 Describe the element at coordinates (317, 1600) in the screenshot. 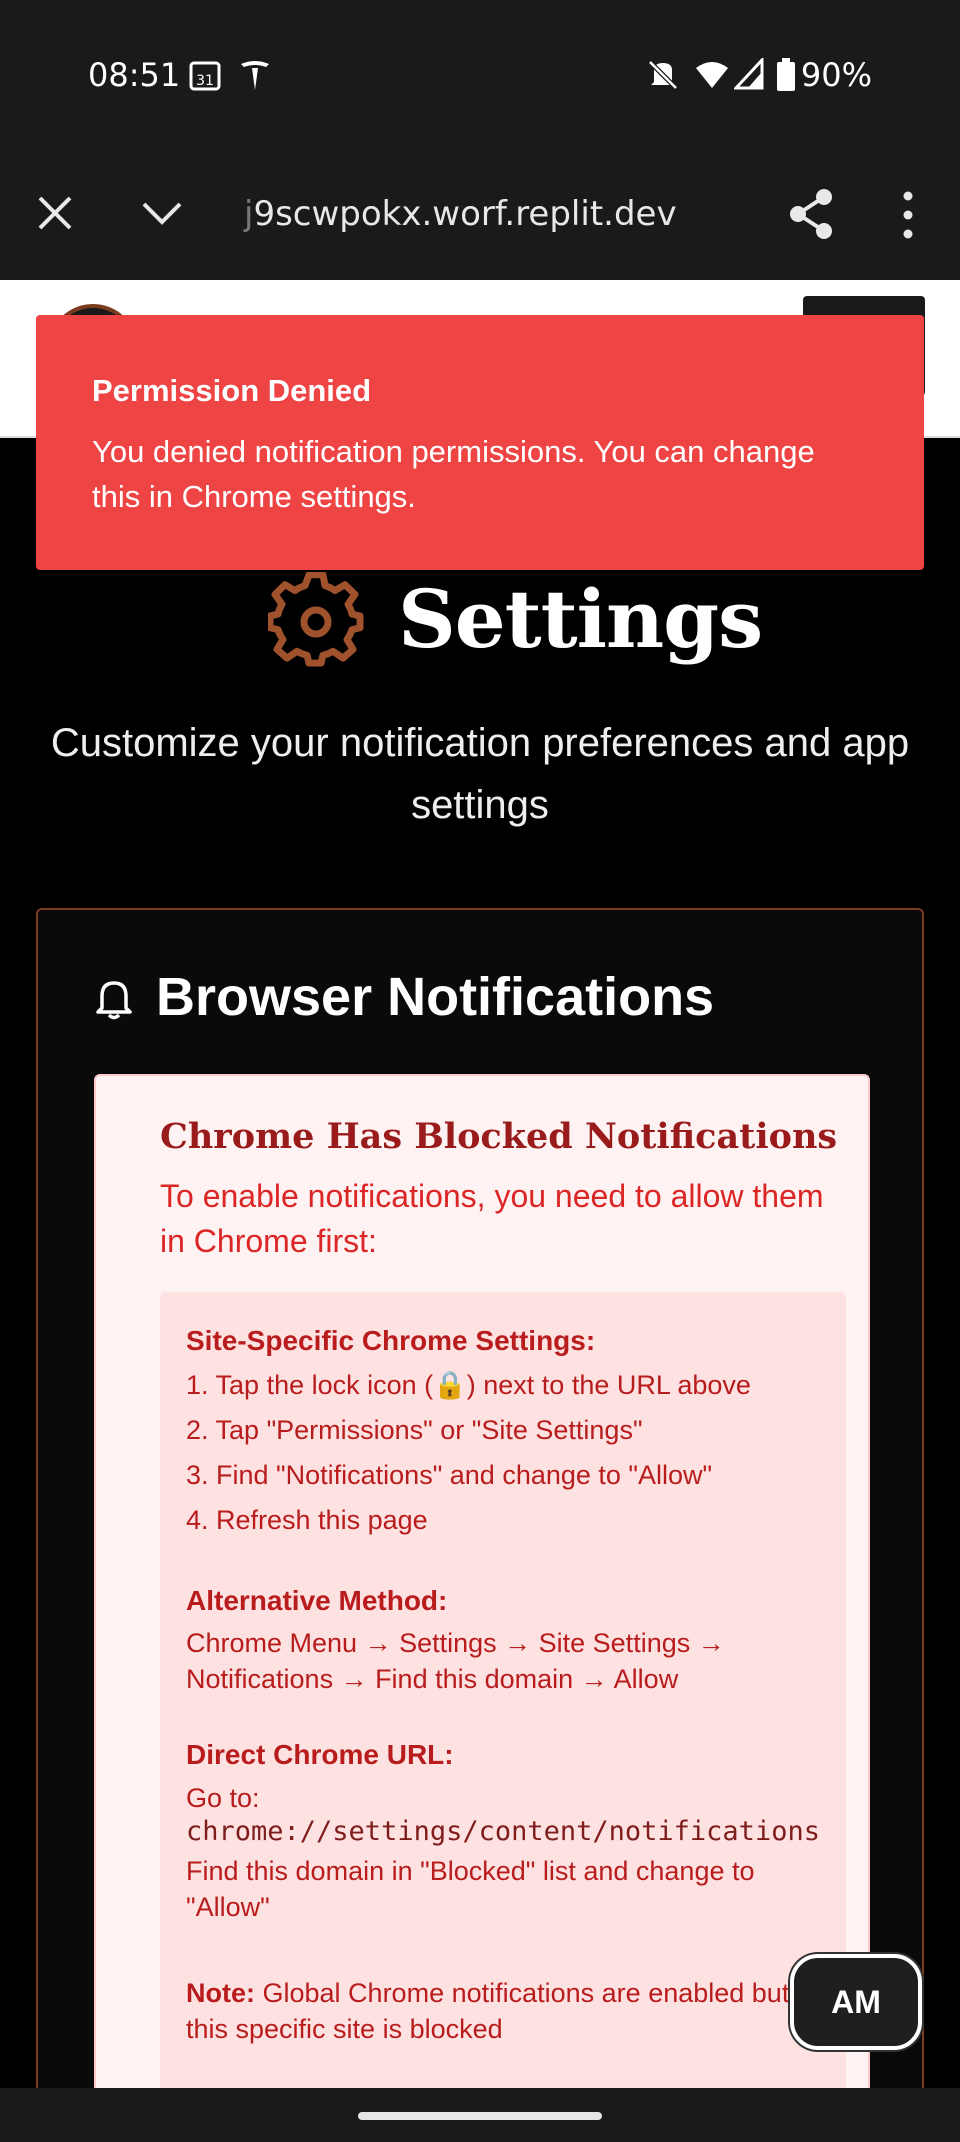

I see `alternative-title: Alternative Method:` at that location.